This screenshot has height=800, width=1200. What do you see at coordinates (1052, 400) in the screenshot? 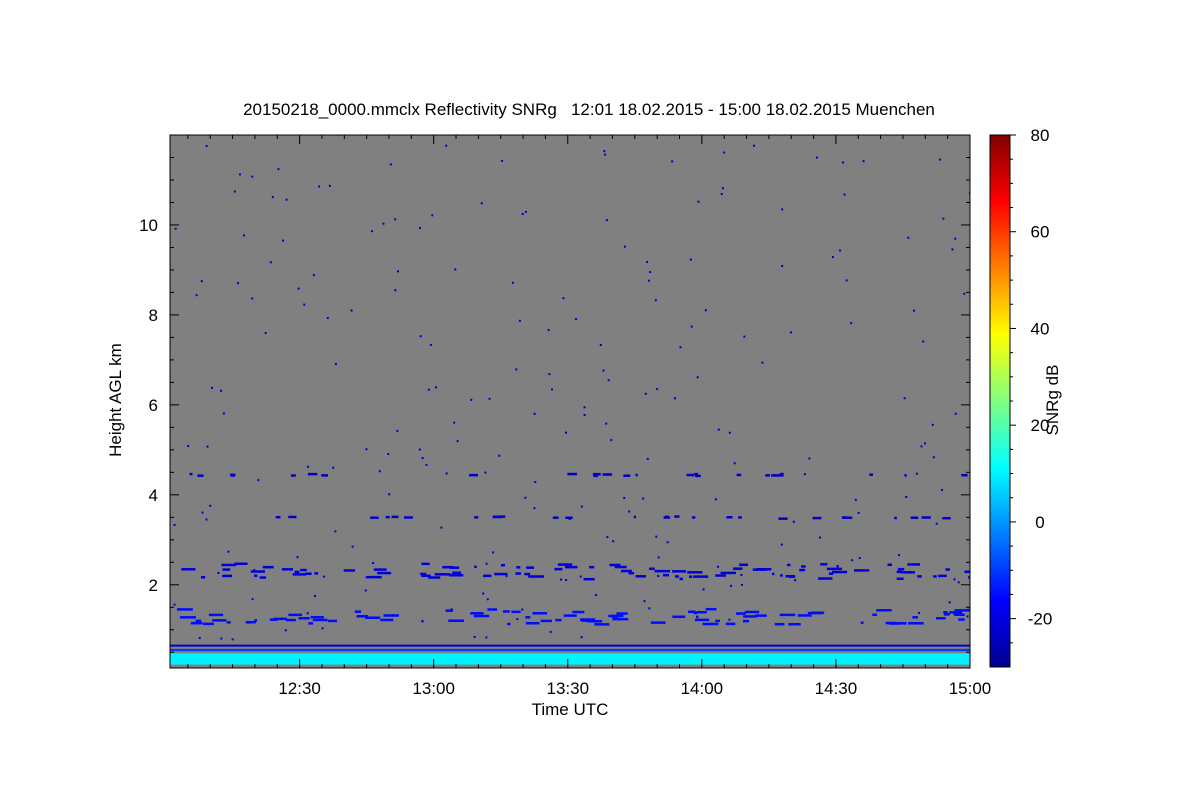
I see `colorbar-label: SNRg dB` at bounding box center [1052, 400].